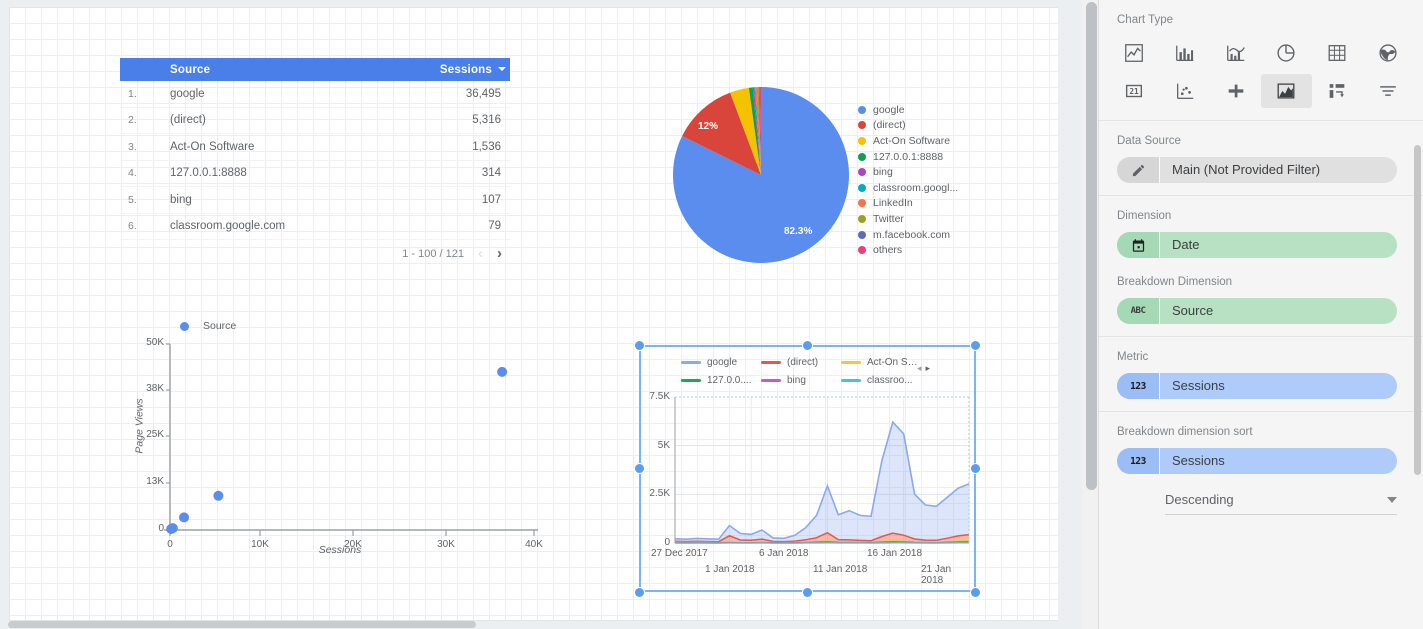 This screenshot has width=1423, height=629. I want to click on chevron-down-icon, so click(1392, 499).